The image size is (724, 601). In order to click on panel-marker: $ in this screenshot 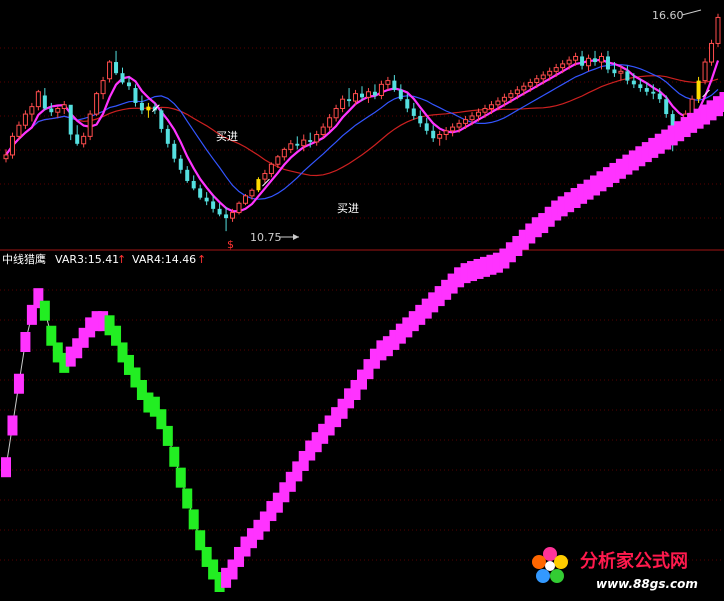, I will do `click(230, 244)`.